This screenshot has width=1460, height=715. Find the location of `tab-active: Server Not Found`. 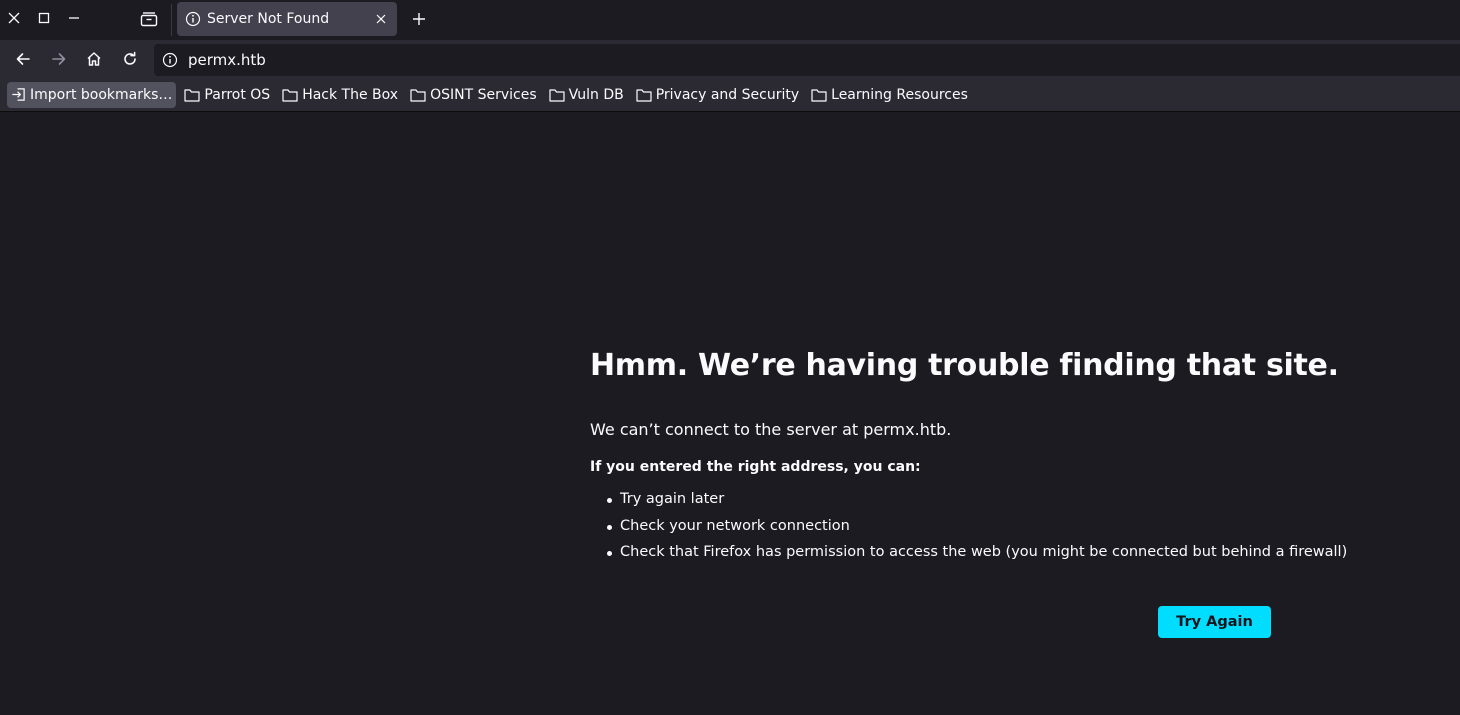

tab-active: Server Not Found is located at coordinates (287, 19).